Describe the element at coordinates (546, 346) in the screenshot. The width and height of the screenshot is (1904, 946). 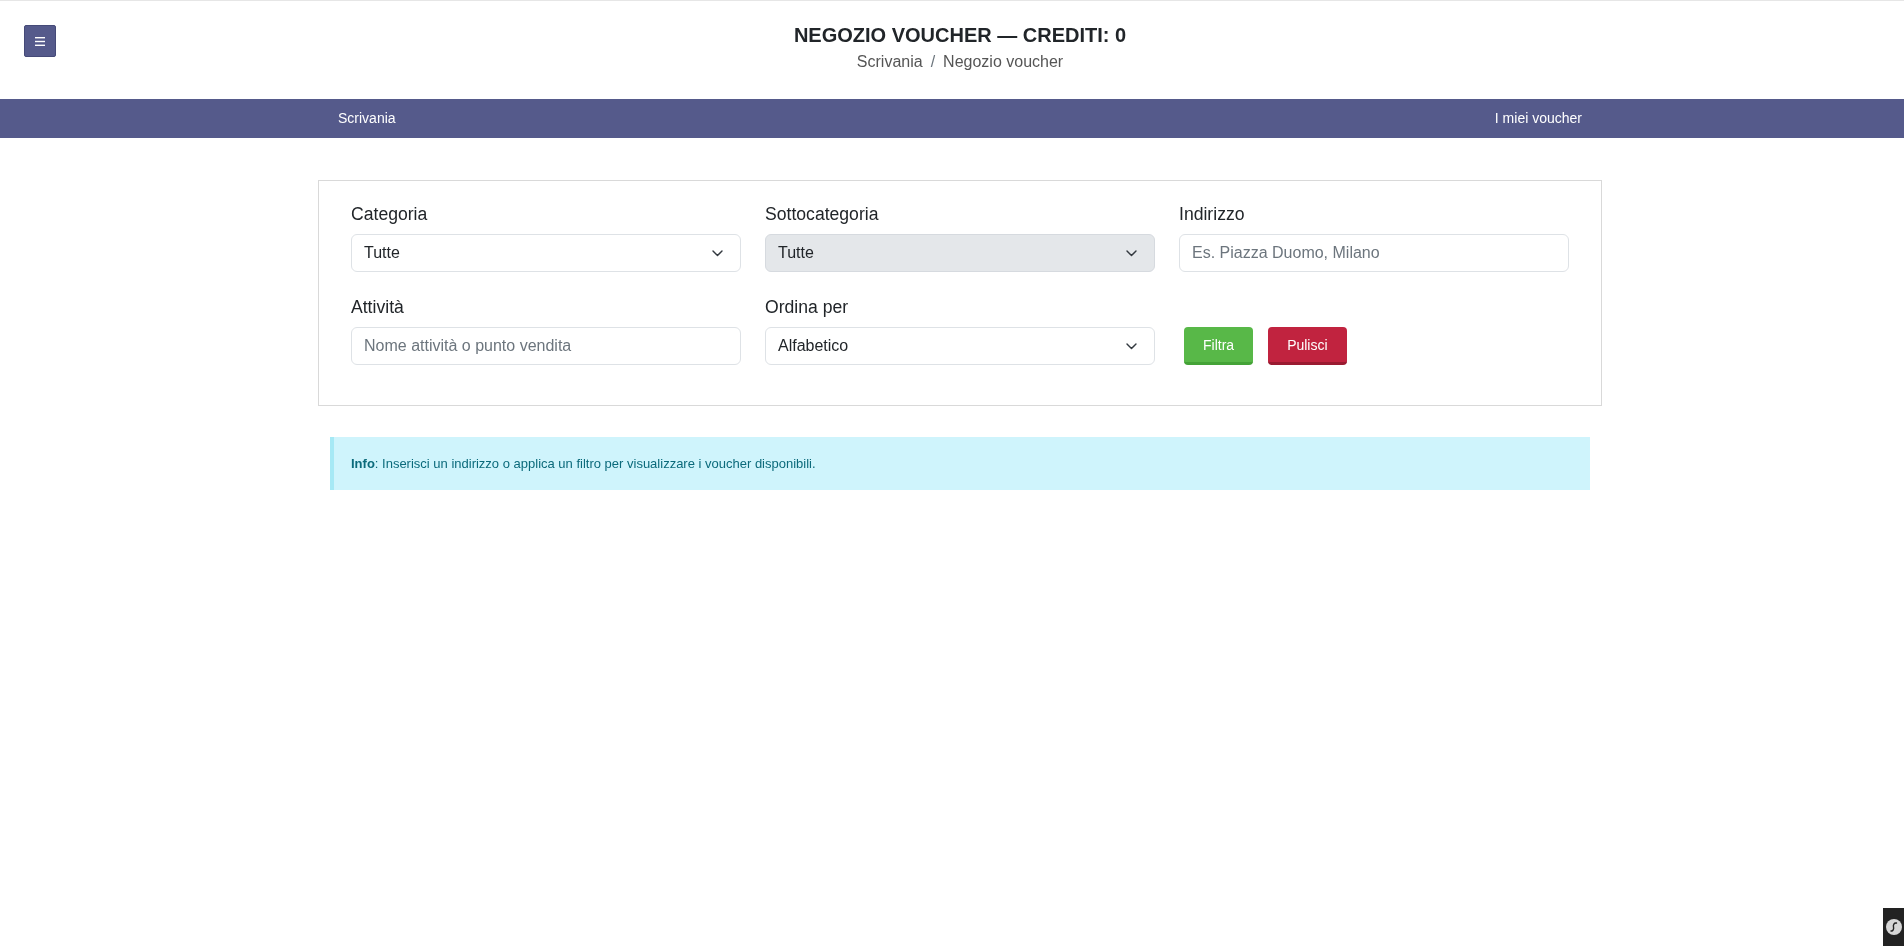
I see `text-input: Nome attività o punto vendita` at that location.